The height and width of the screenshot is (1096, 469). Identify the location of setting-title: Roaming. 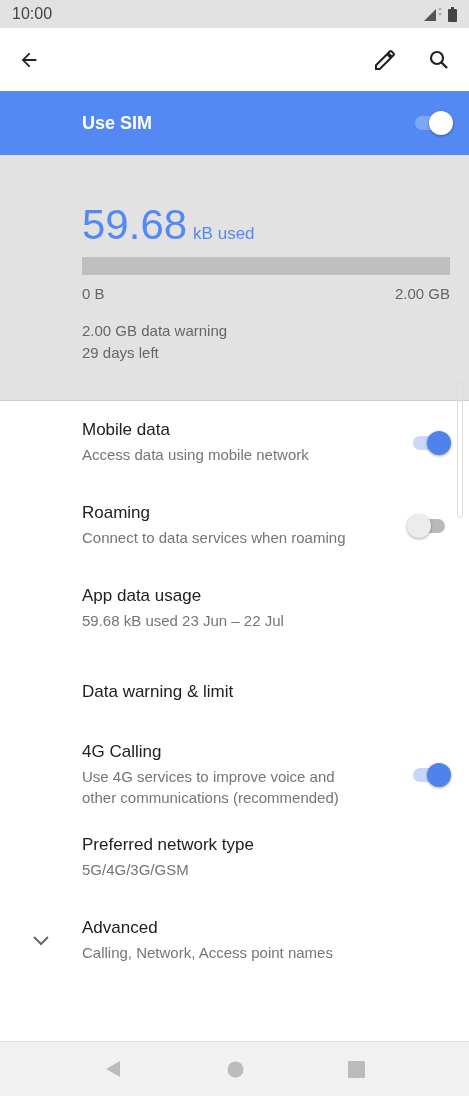
(240, 513).